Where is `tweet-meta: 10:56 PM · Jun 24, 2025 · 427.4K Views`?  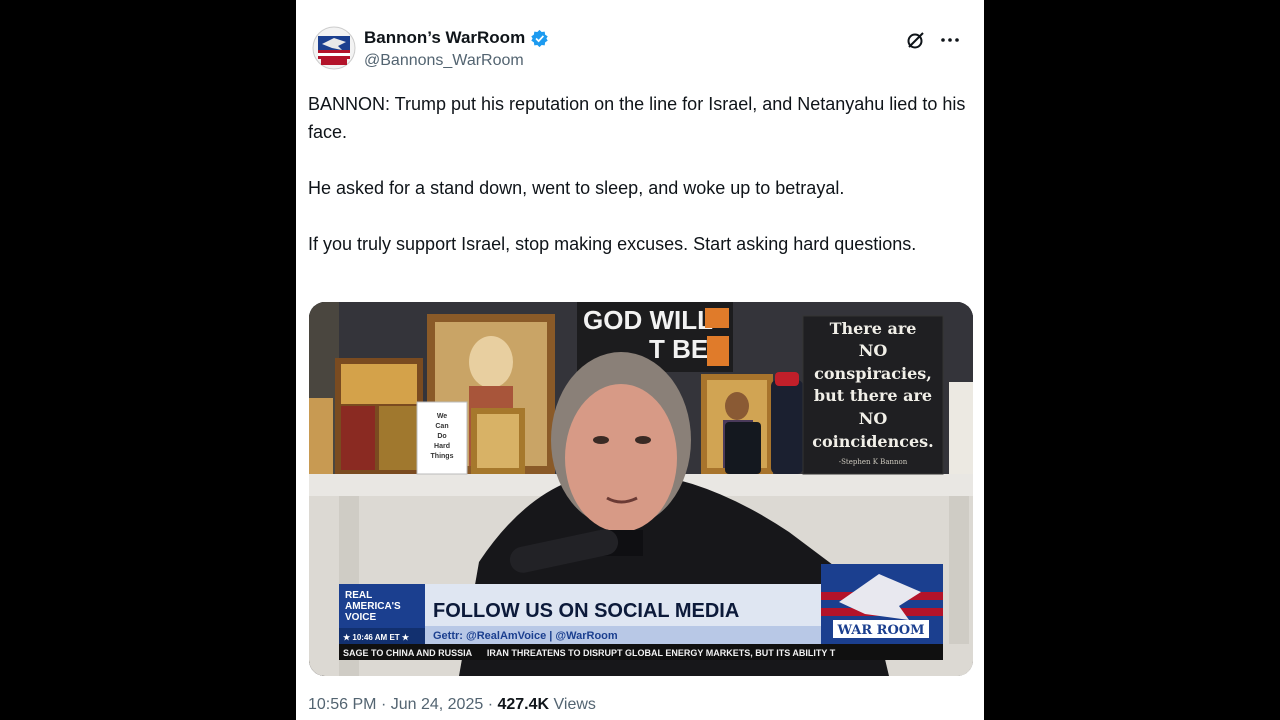 tweet-meta: 10:56 PM · Jun 24, 2025 · 427.4K Views is located at coordinates (452, 705).